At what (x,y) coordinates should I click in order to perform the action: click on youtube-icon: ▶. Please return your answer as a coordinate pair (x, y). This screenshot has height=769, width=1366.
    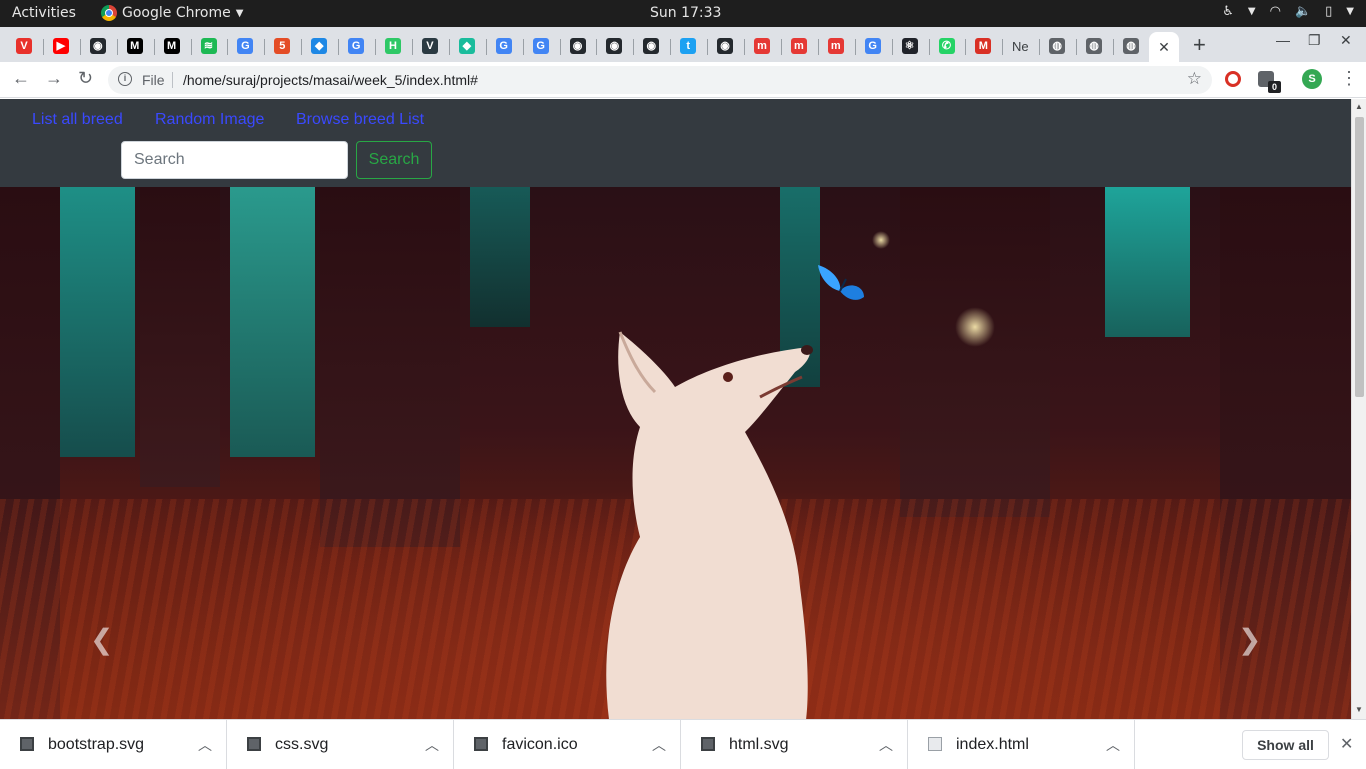
    Looking at the image, I should click on (60, 46).